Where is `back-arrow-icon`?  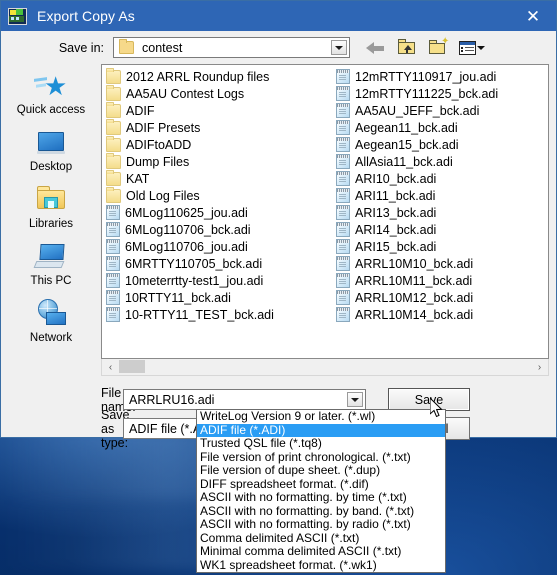 back-arrow-icon is located at coordinates (376, 48).